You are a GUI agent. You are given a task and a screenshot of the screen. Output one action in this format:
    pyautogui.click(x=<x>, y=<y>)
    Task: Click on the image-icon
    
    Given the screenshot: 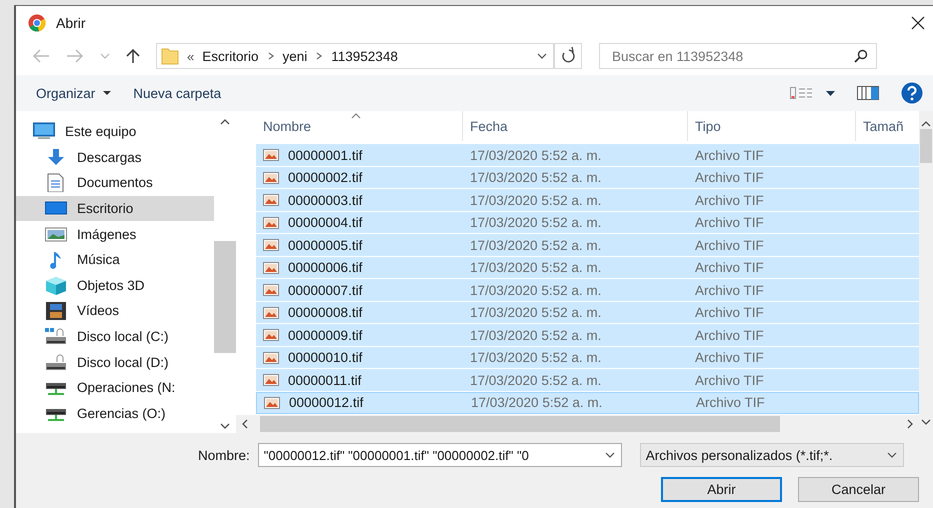 What is the action you would take?
    pyautogui.click(x=56, y=234)
    